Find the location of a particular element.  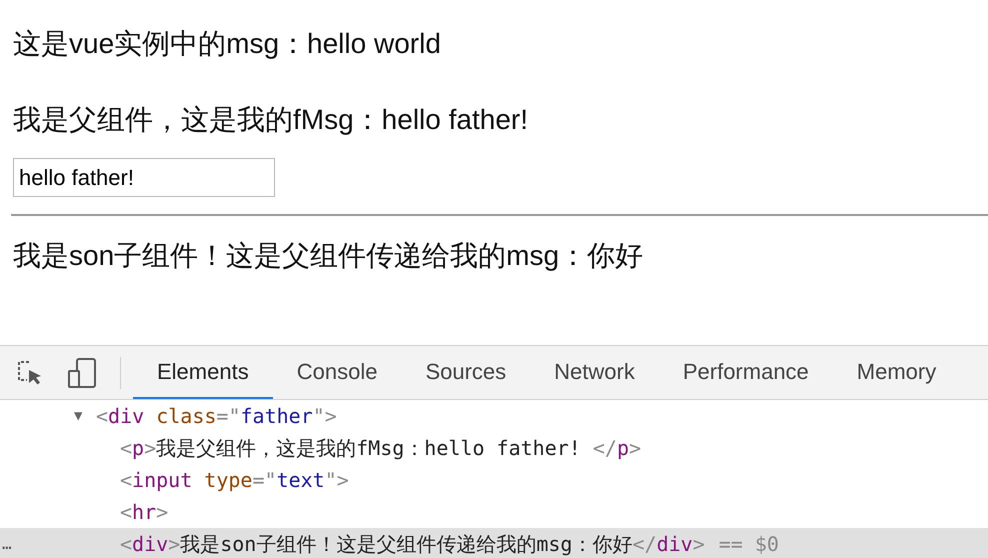

code-text: <div>我是son子组件！这是父组件传递给我的msg：你好</div> is located at coordinates (412, 544).